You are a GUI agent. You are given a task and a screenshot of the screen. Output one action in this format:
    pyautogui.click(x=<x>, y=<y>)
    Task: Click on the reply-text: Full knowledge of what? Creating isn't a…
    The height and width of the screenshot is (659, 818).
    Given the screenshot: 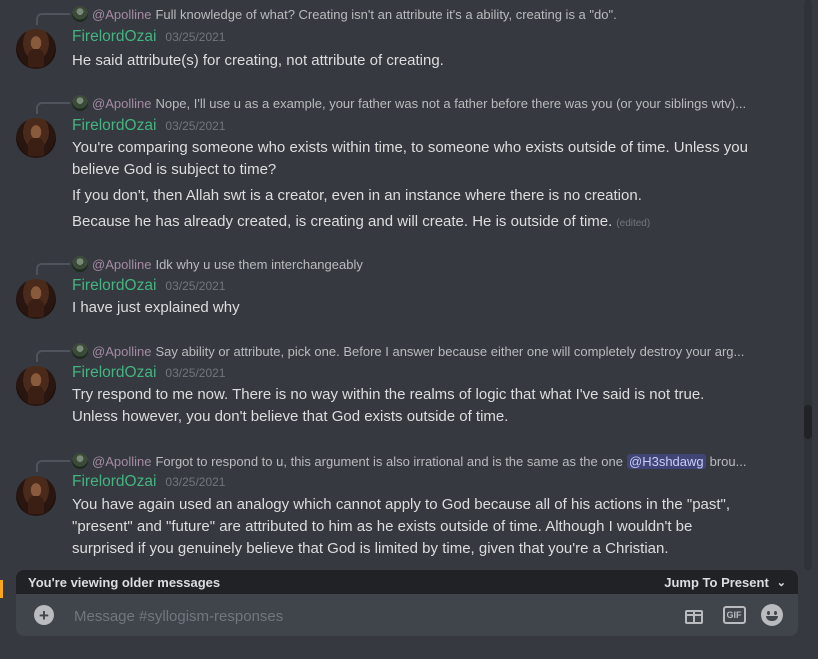 What is the action you would take?
    pyautogui.click(x=386, y=14)
    